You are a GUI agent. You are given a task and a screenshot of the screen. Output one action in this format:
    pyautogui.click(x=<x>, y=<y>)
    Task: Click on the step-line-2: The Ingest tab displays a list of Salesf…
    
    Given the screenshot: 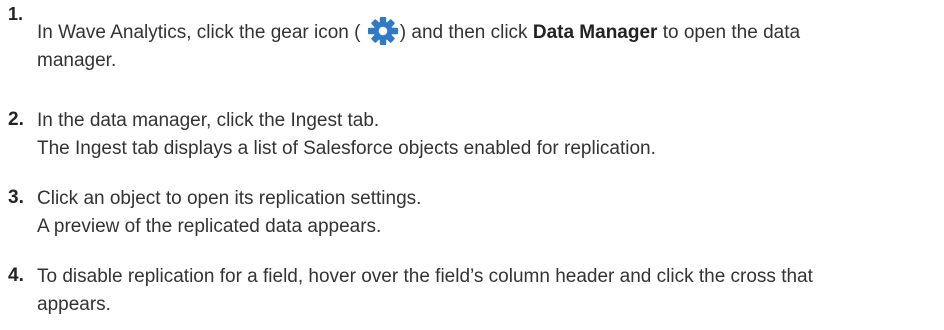 What is the action you would take?
    pyautogui.click(x=346, y=148)
    